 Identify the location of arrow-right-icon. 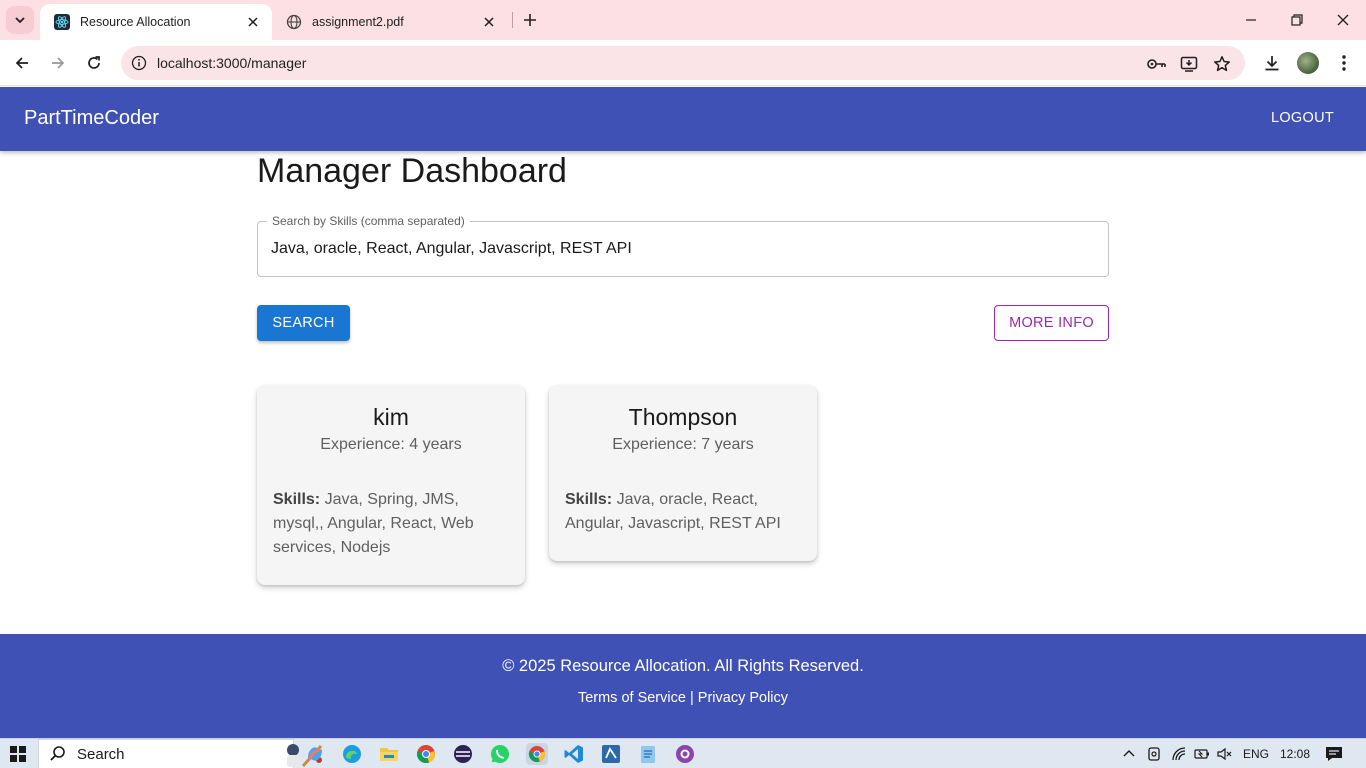
(58, 63).